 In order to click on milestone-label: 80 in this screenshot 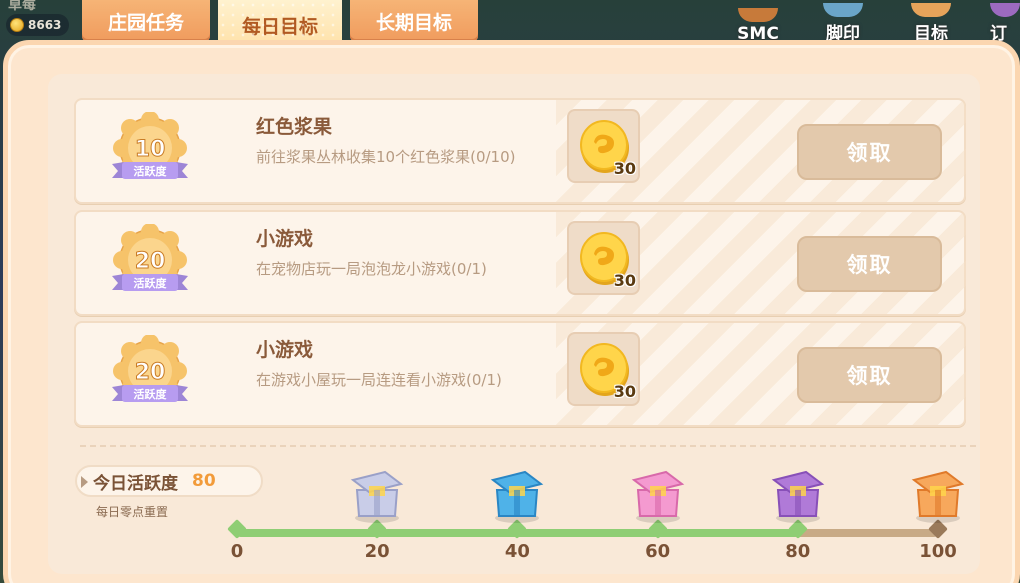, I will do `click(798, 551)`.